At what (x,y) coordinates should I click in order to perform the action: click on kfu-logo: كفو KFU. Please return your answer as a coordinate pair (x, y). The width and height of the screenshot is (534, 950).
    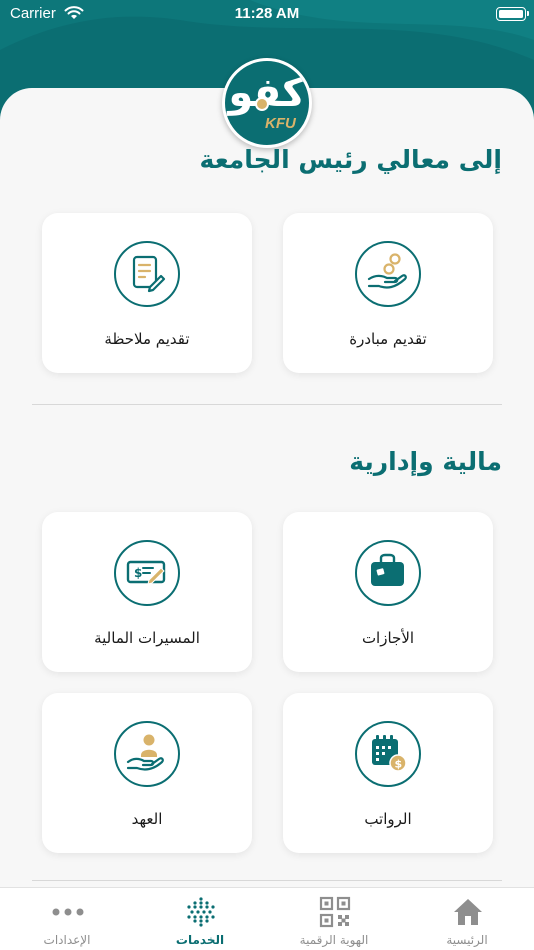
    Looking at the image, I should click on (267, 103).